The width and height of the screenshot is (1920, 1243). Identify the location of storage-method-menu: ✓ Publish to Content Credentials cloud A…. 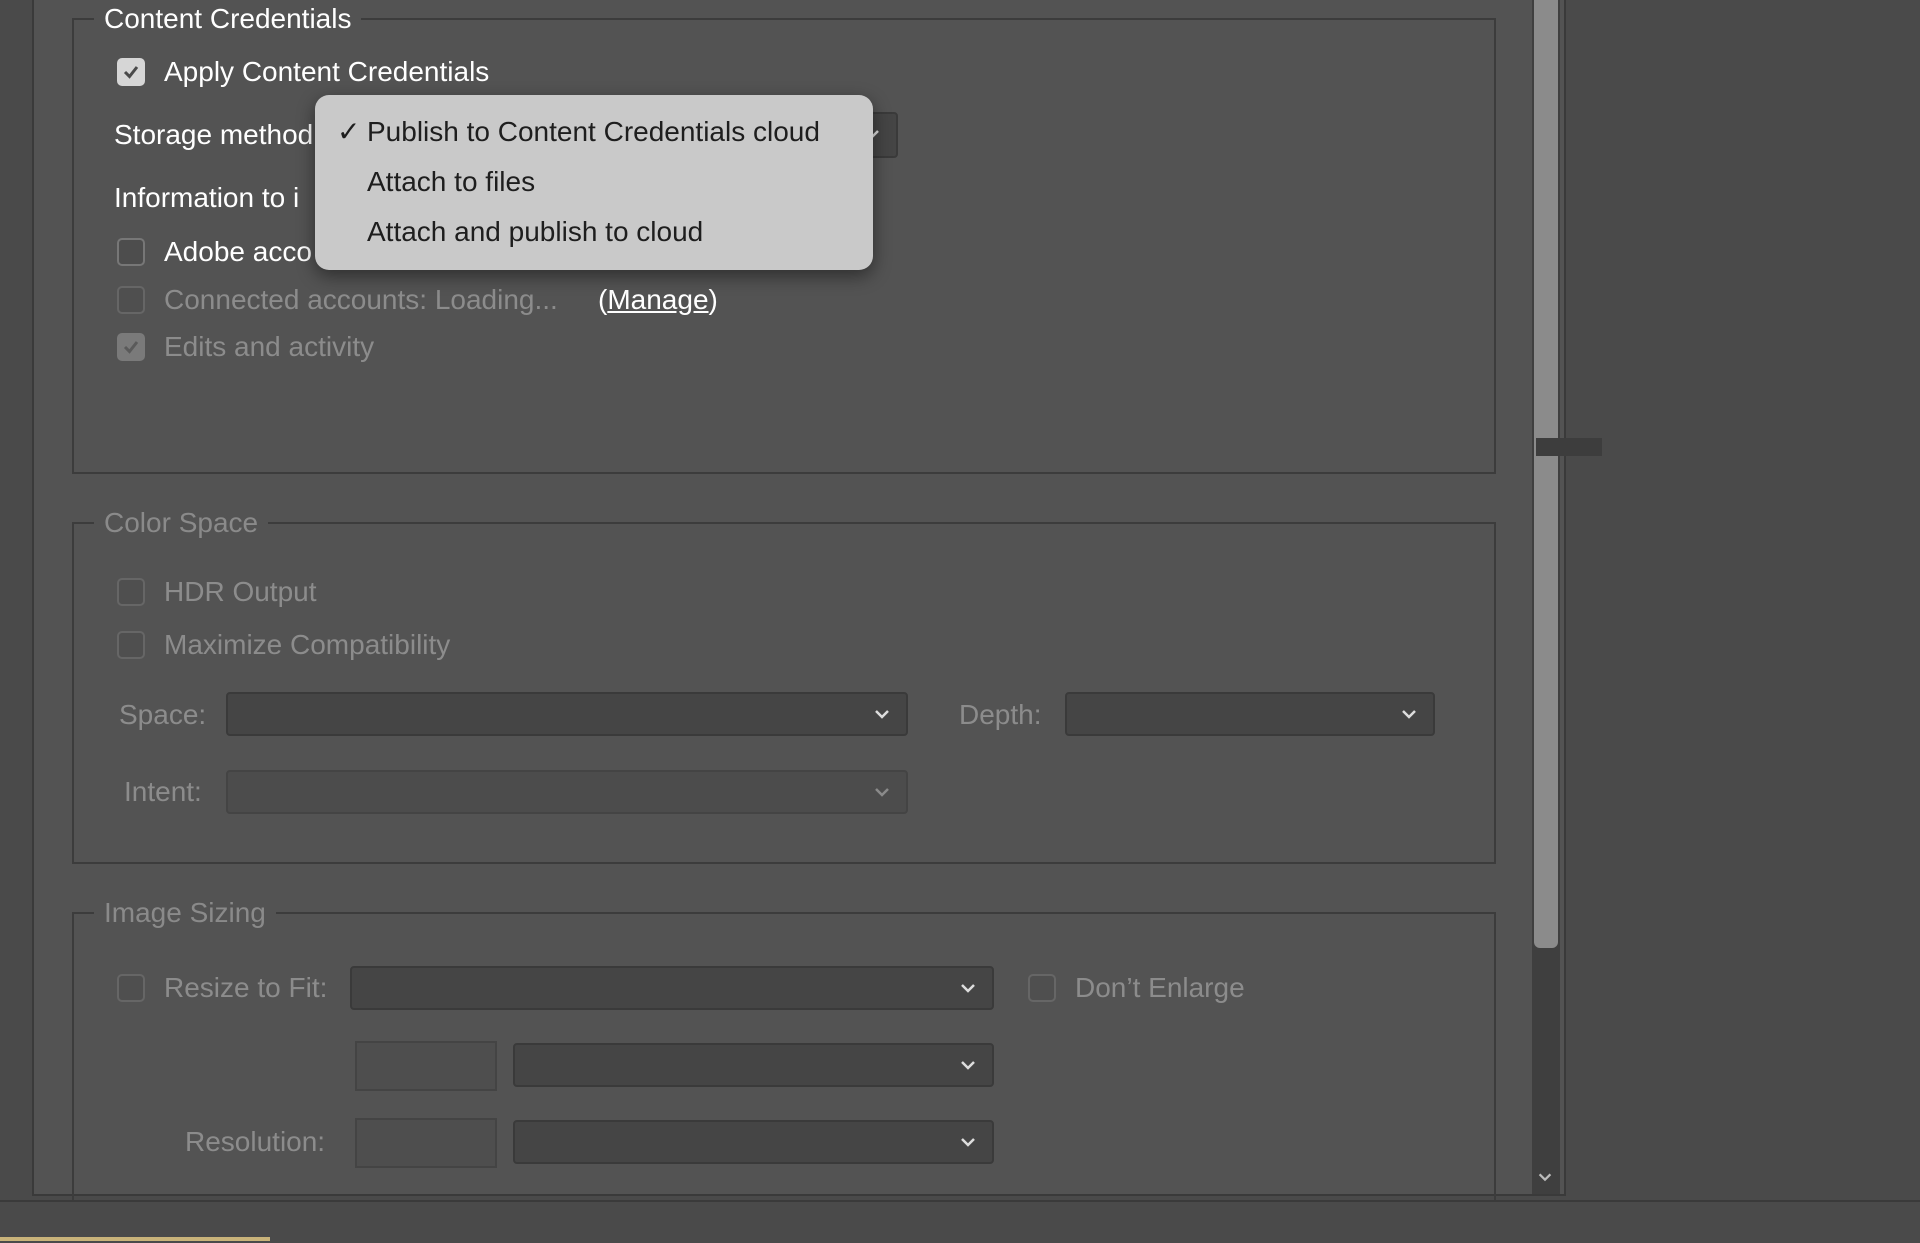
(594, 182).